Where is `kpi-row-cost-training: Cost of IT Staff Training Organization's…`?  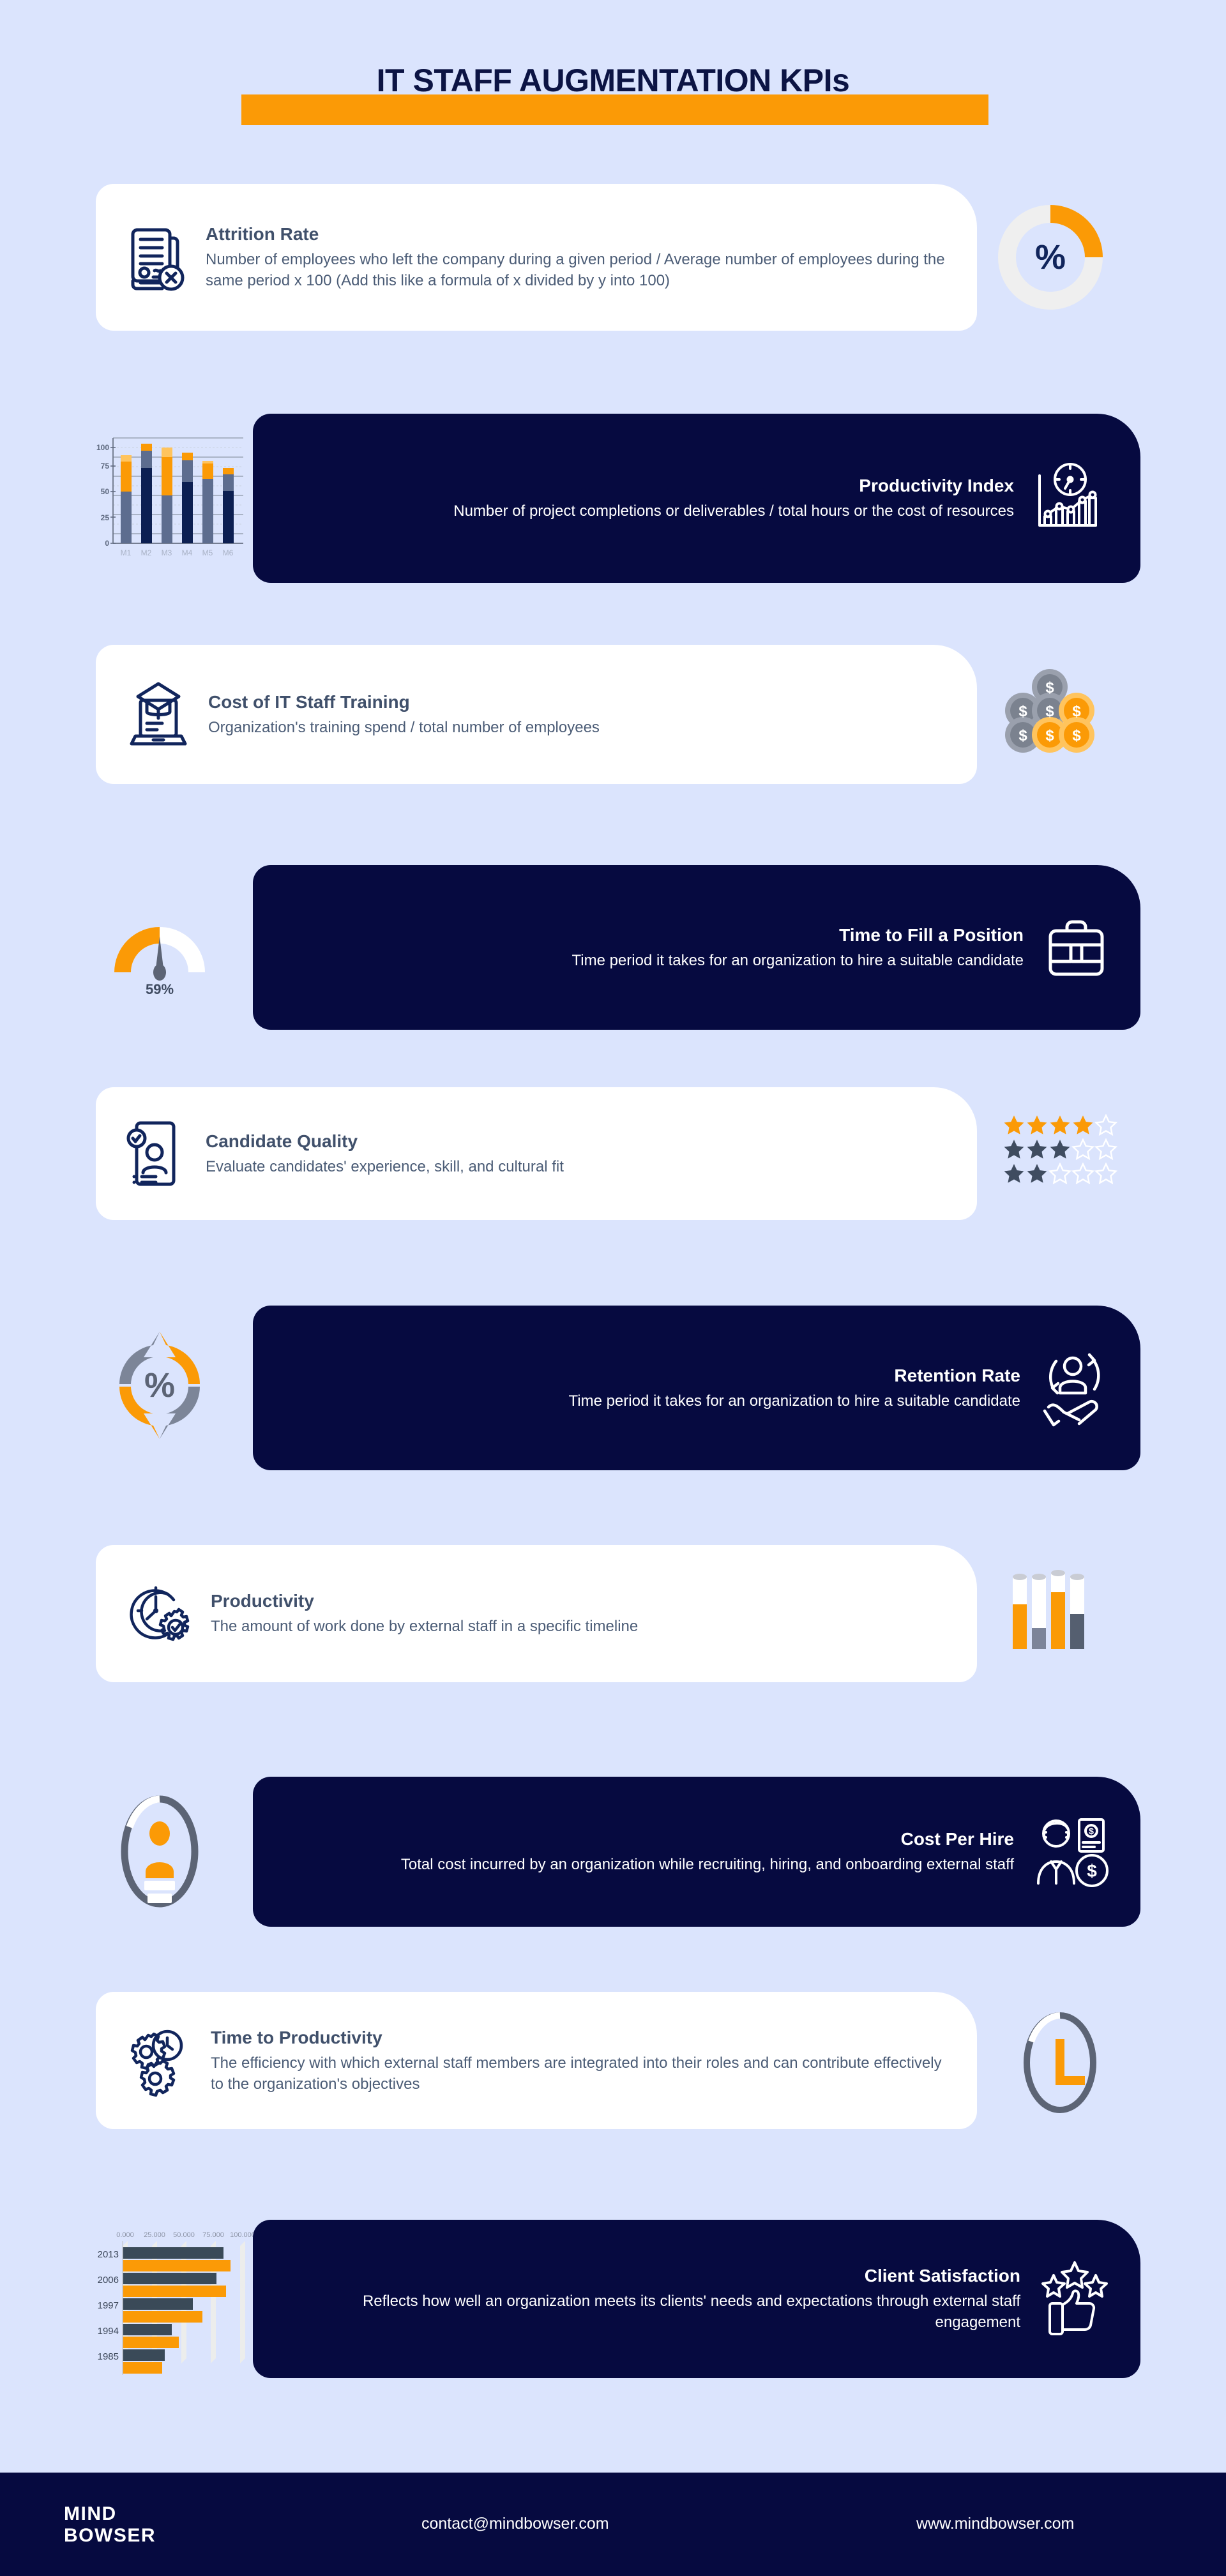 kpi-row-cost-training: Cost of IT Staff Training Organization's… is located at coordinates (613, 715).